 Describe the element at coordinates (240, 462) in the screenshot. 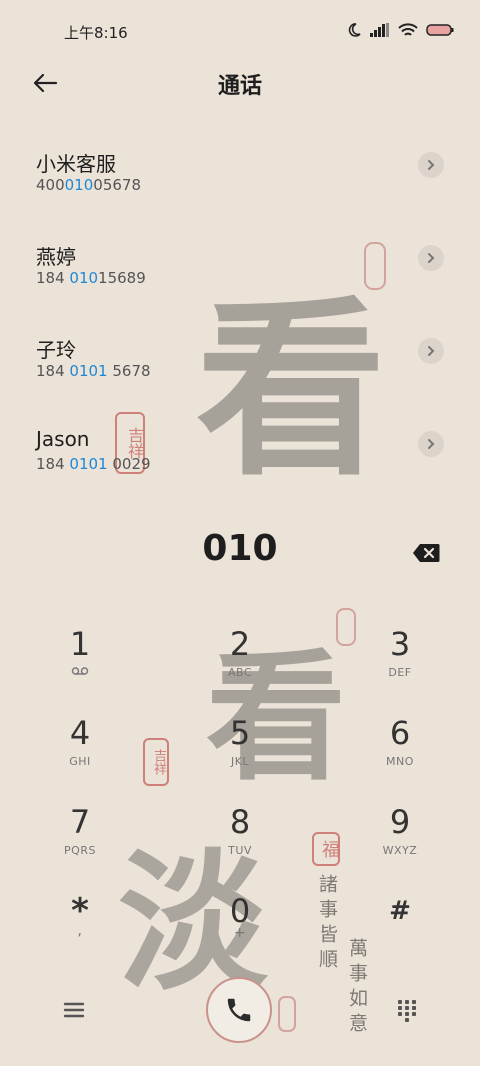

I see `contact-item: Jason 184 0101 0029` at that location.